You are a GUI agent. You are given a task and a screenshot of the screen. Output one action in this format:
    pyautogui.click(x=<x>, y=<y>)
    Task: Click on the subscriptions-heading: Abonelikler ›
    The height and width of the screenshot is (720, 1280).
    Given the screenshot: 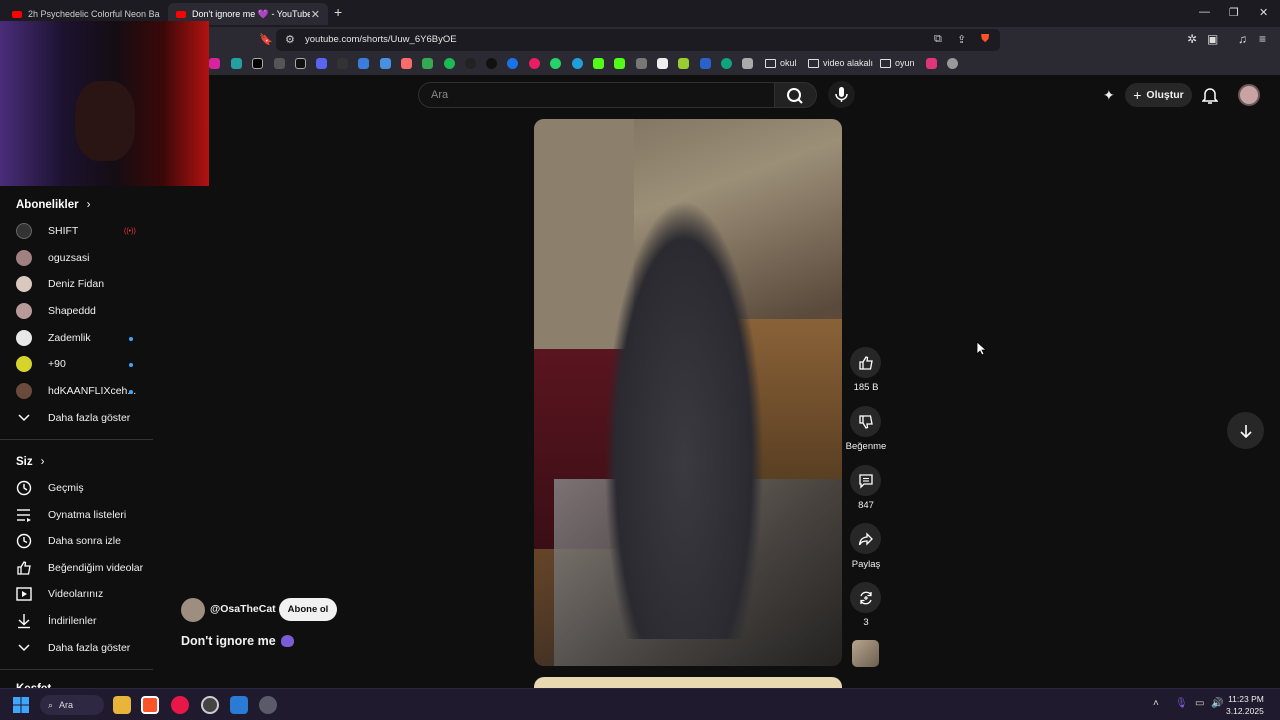 What is the action you would take?
    pyautogui.click(x=53, y=205)
    